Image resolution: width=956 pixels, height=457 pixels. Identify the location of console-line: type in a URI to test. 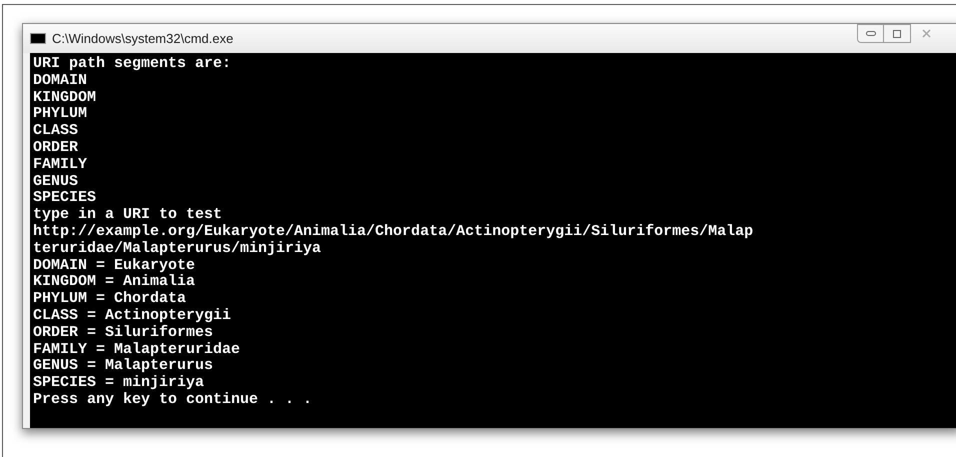
(128, 215).